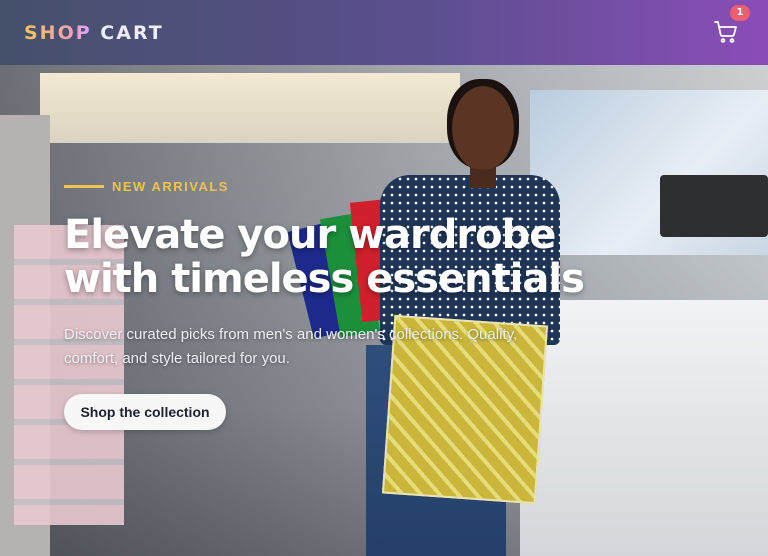  I want to click on brand-part-shop: SHOP, so click(58, 32).